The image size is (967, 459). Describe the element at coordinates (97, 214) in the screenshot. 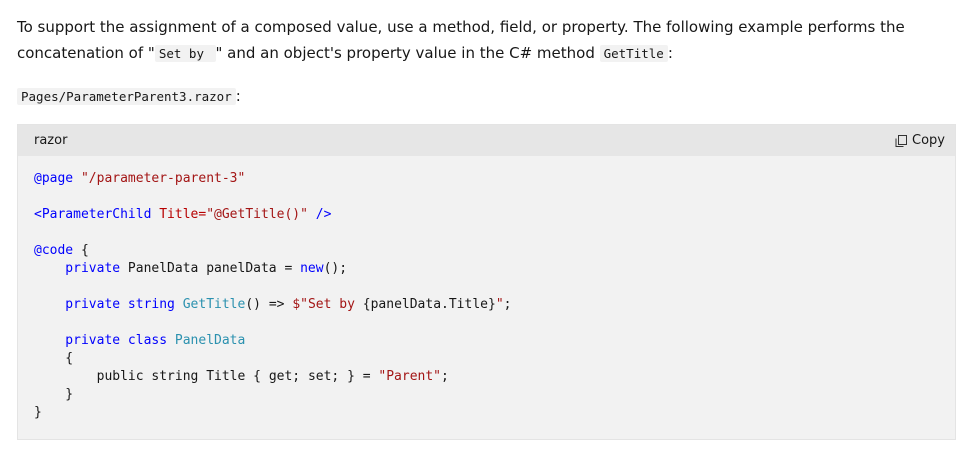

I see `code-token: <ParameterChild` at that location.